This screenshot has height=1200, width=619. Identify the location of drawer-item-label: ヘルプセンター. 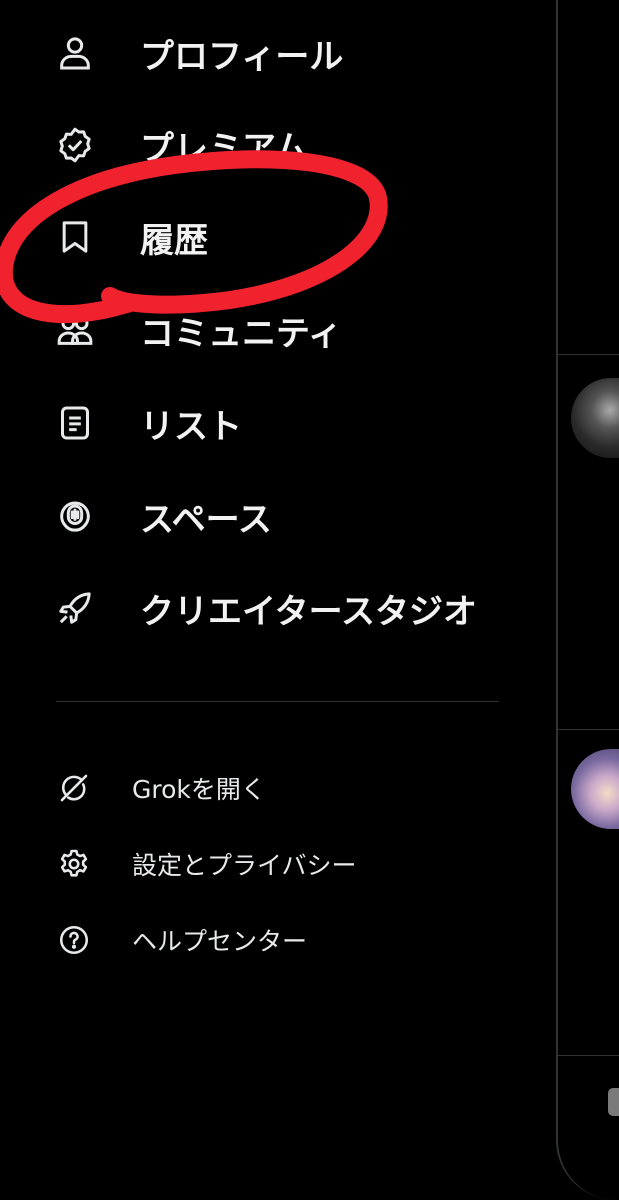
(220, 941).